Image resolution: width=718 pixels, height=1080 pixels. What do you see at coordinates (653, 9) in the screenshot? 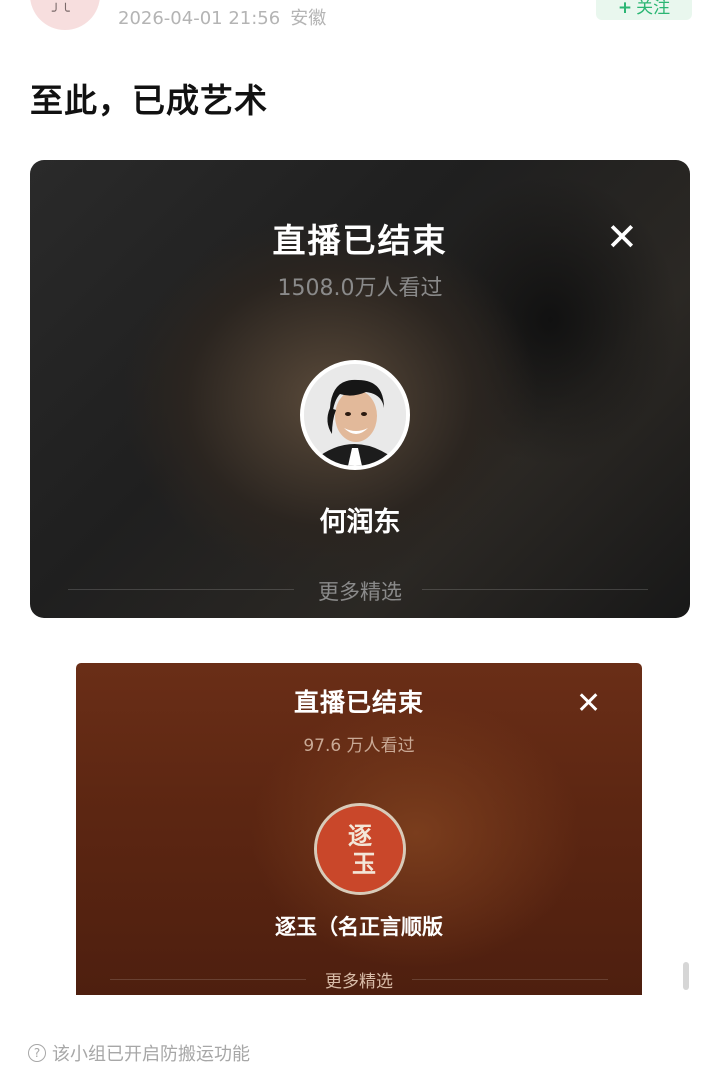
I see `follow-label: 关注` at bounding box center [653, 9].